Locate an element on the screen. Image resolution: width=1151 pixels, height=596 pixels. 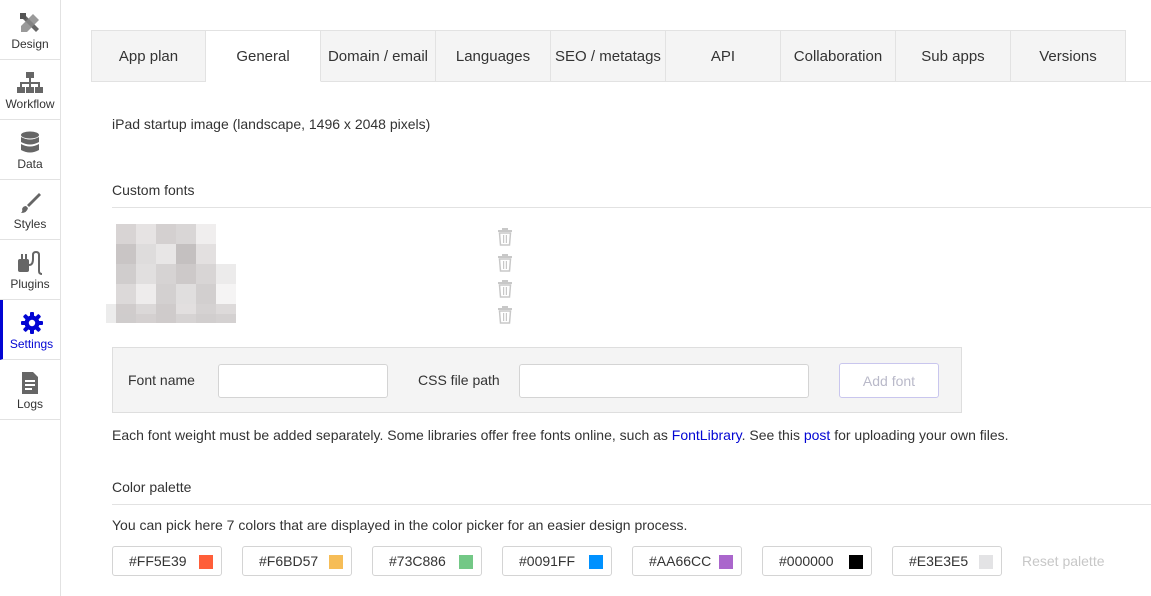
sidebar-item-label: Workflow is located at coordinates (30, 104).